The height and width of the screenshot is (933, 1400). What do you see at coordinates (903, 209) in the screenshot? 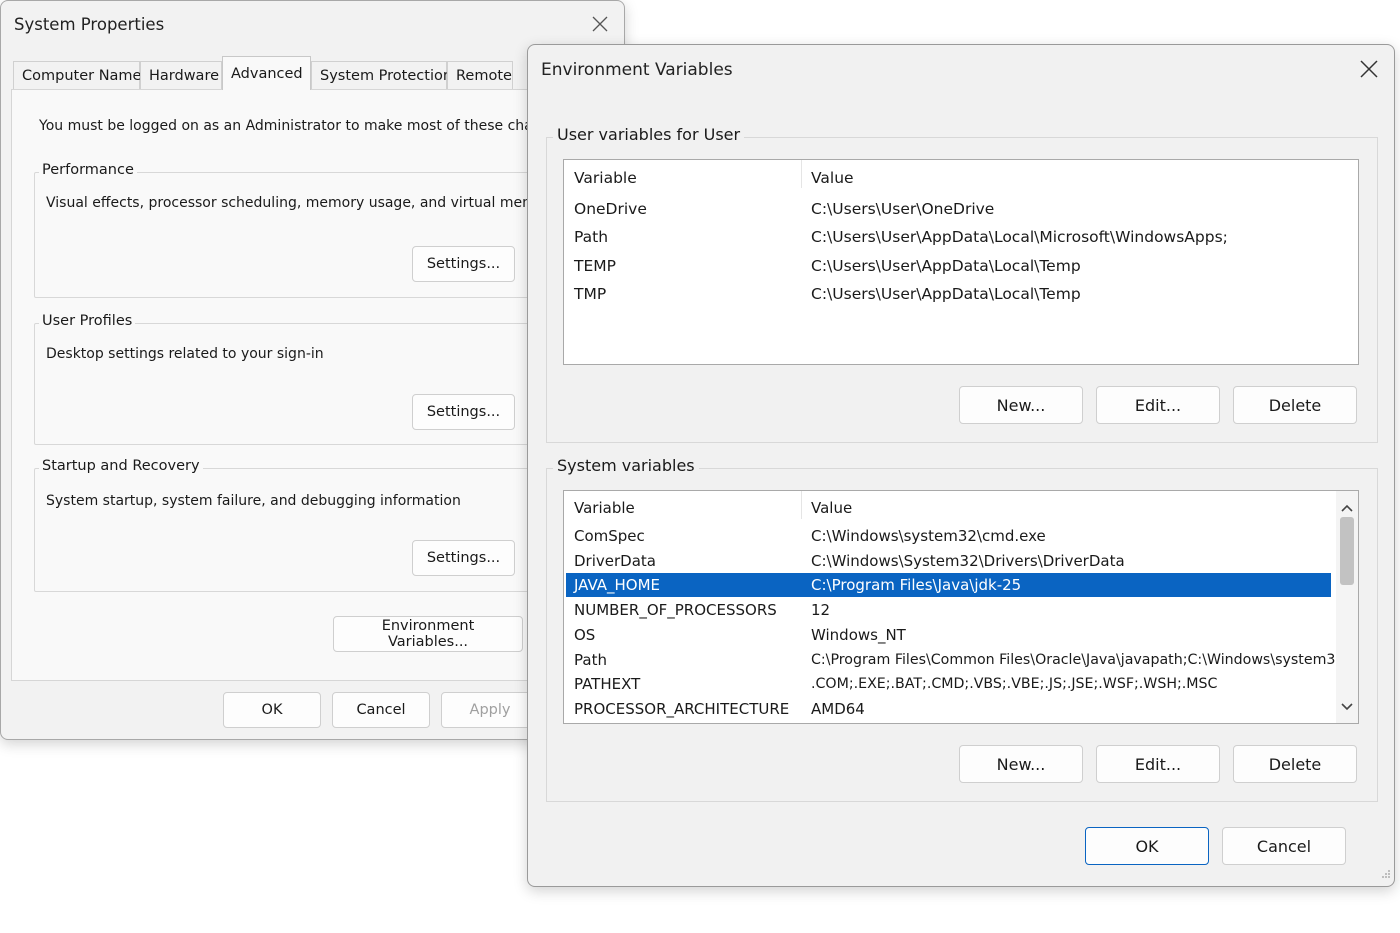
I see `row-value: C:\Users\User\OneDrive` at bounding box center [903, 209].